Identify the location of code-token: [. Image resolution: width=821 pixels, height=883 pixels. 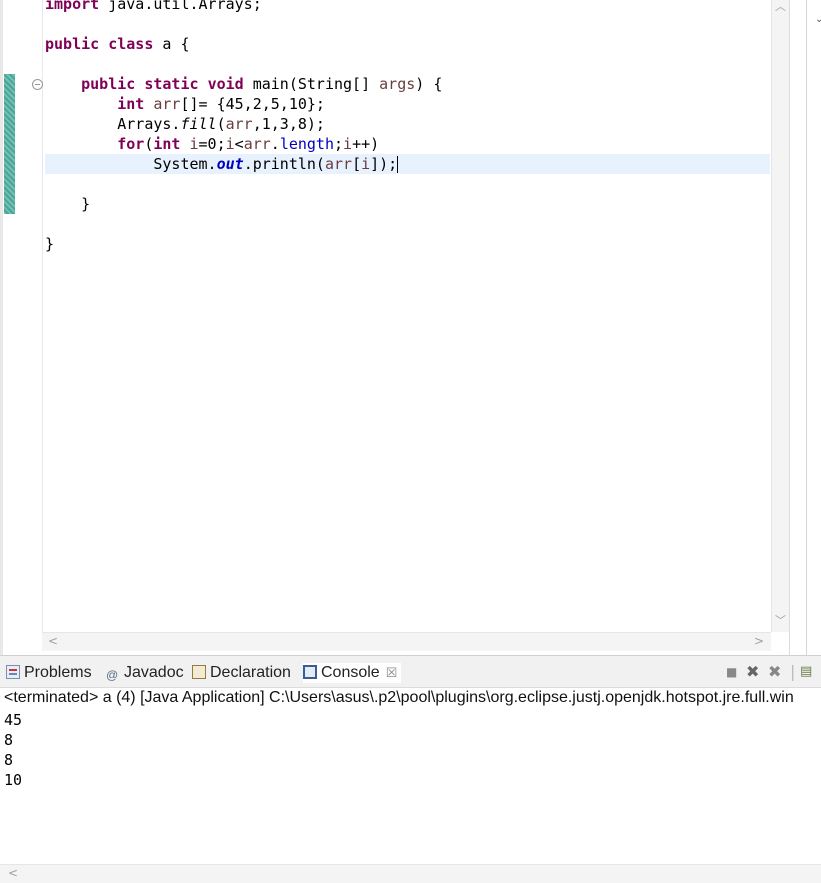
(357, 164).